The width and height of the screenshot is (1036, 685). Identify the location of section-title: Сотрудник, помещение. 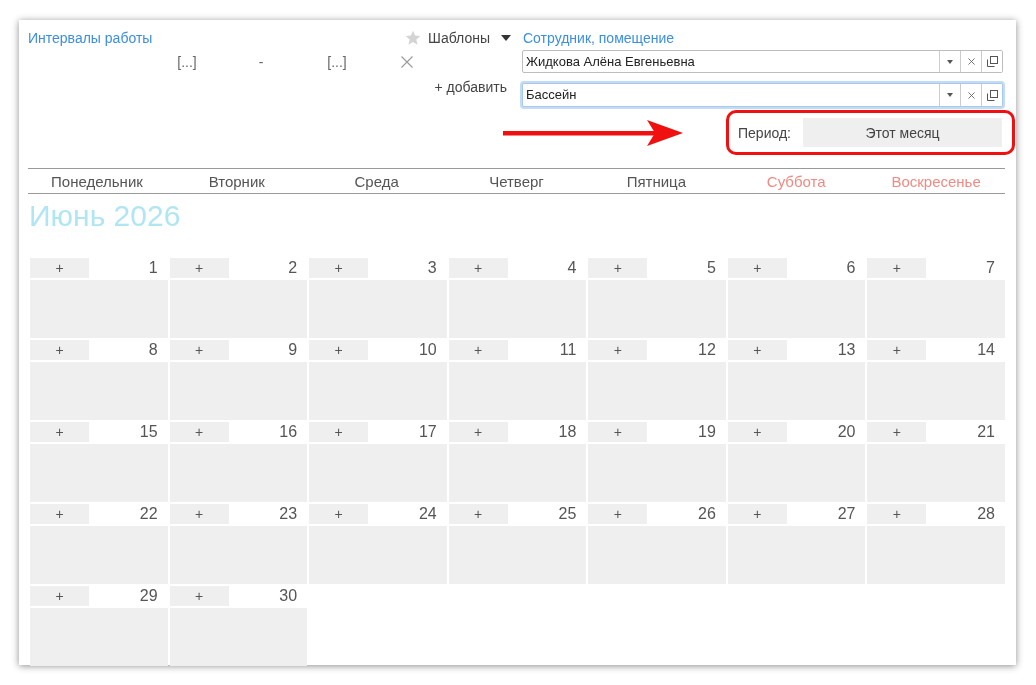
(599, 38).